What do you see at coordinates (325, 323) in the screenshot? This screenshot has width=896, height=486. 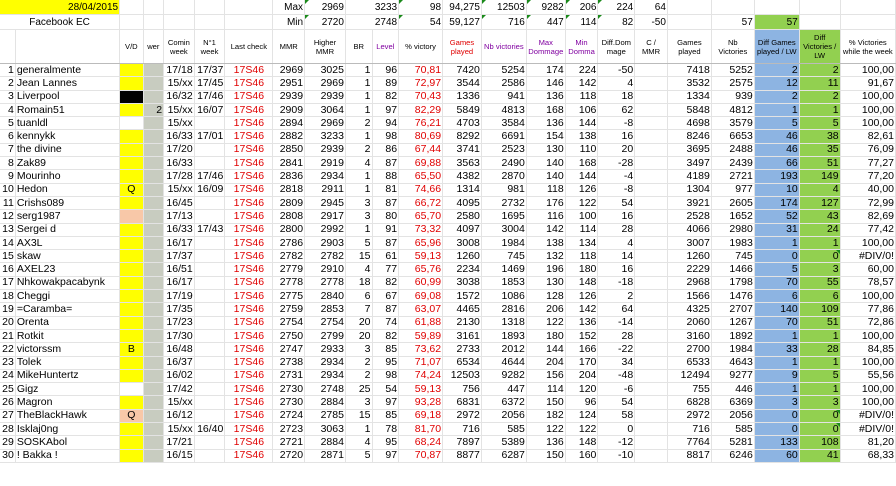 I see `higher-mmr-cell: 2754` at bounding box center [325, 323].